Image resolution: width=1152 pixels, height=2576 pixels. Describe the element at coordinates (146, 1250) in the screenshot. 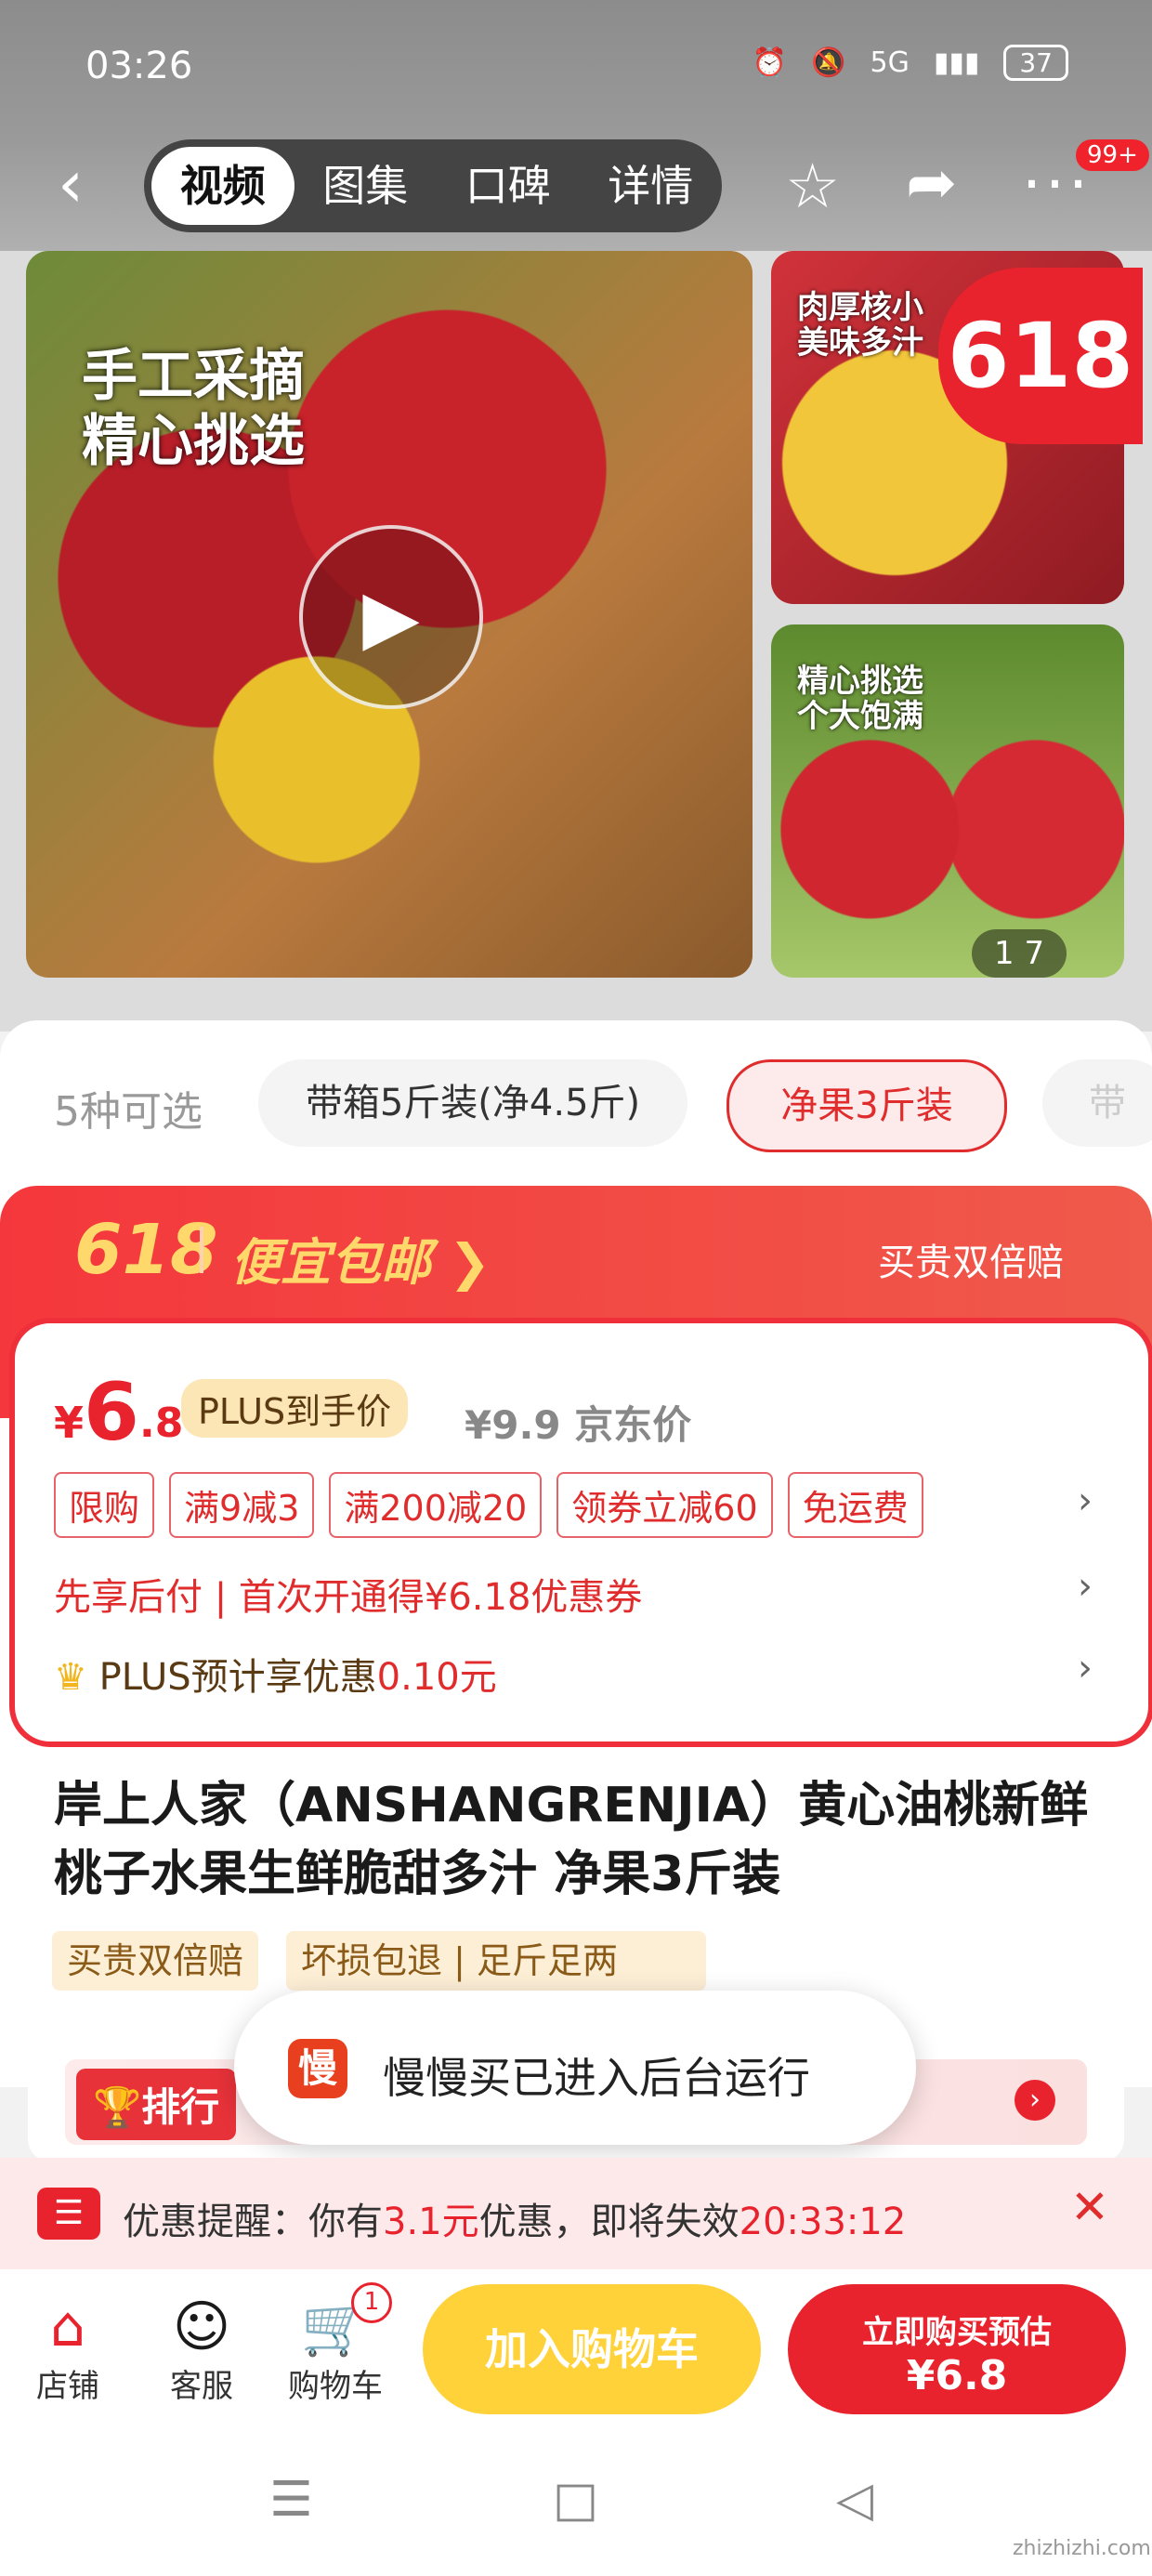

I see `promo-618: 618` at that location.